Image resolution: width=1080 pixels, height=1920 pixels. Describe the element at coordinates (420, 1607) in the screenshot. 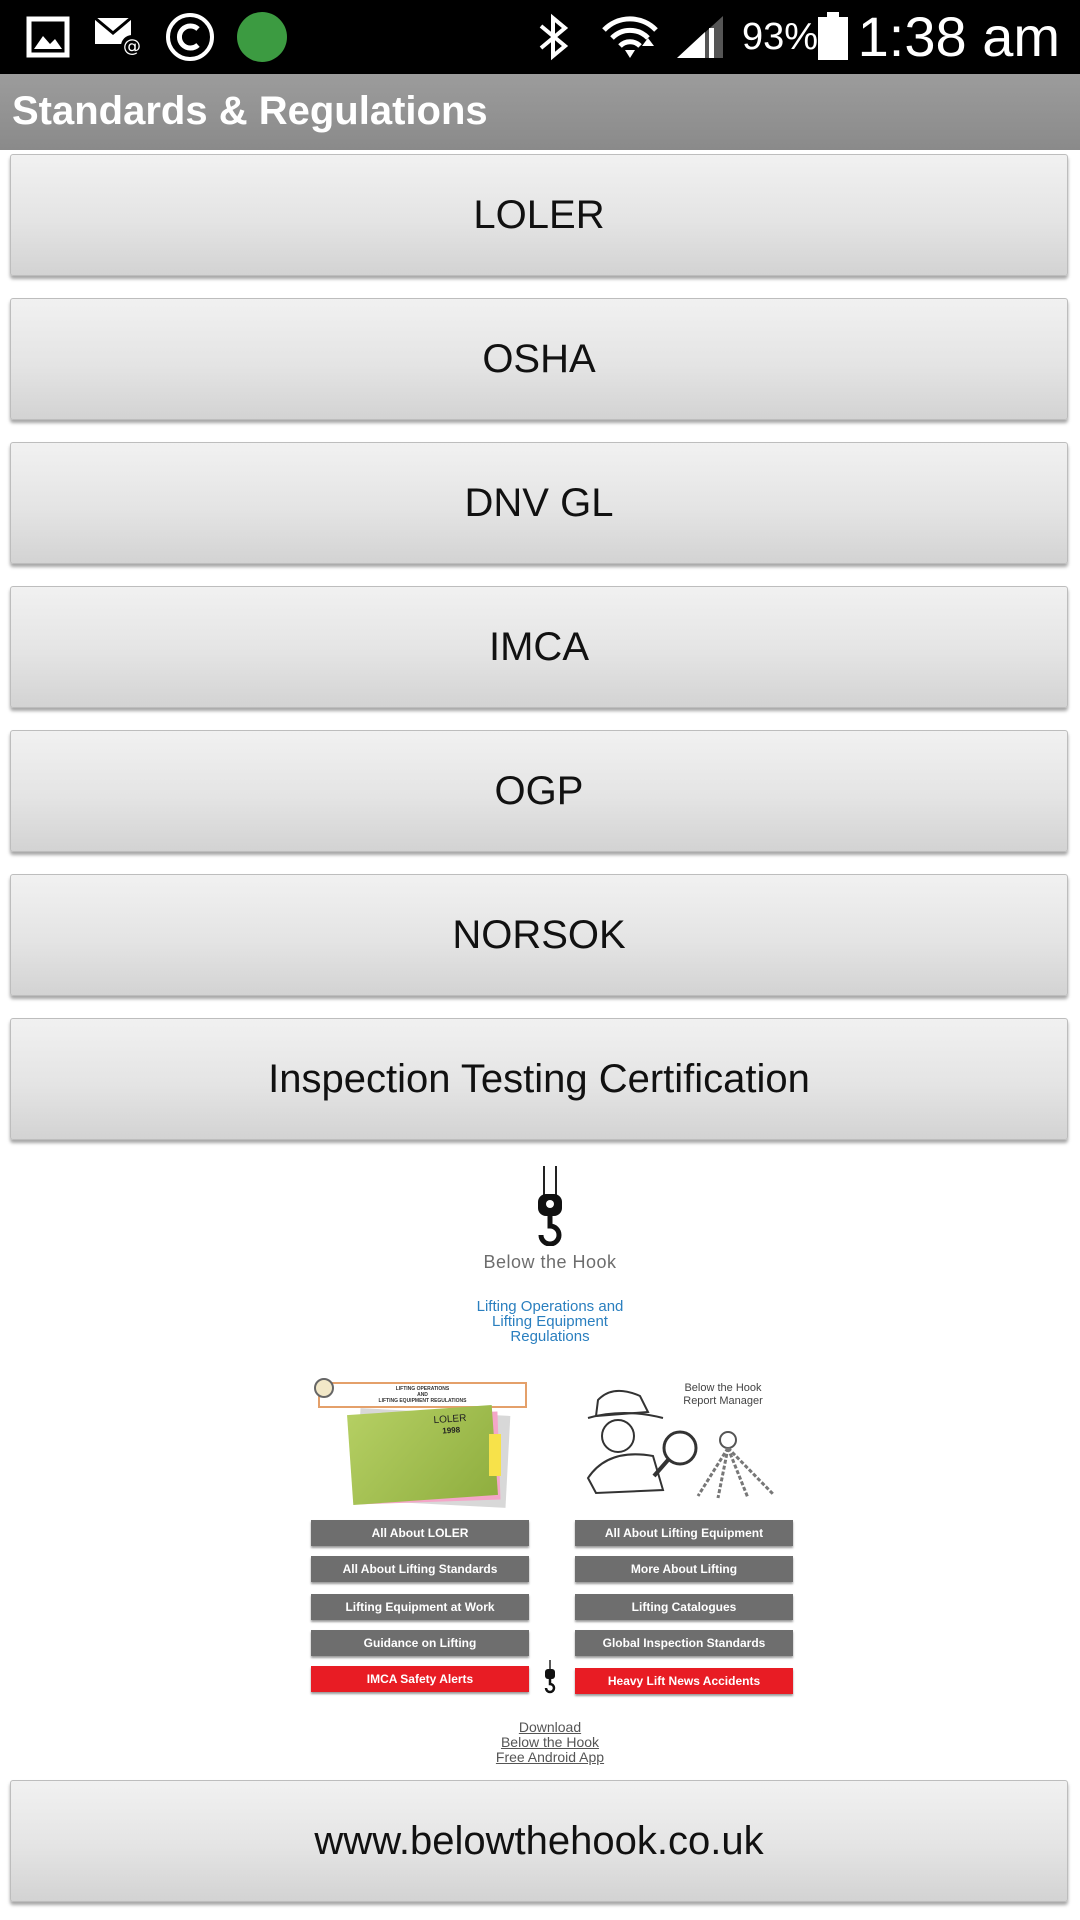

I see `lifting-equipment-at-work-link: Lifting Equipment at Work` at that location.